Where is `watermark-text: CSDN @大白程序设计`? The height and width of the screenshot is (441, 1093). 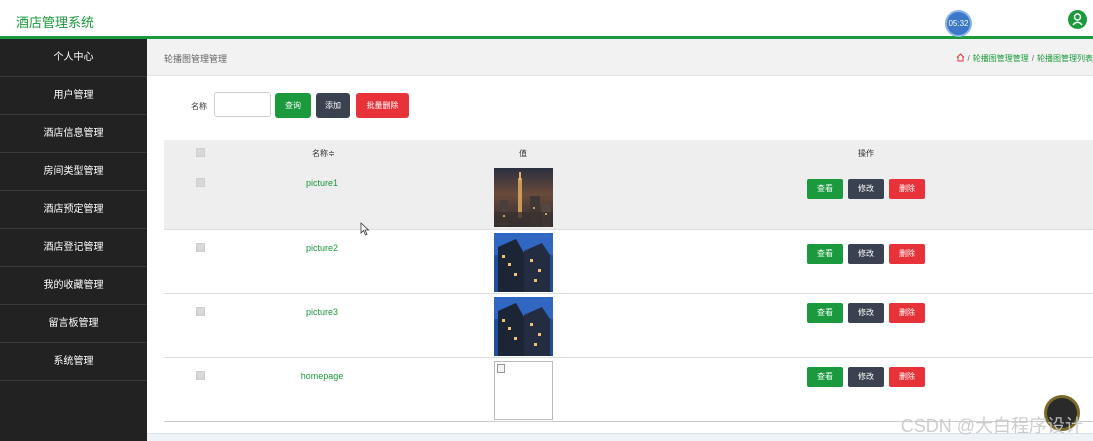
watermark-text: CSDN @大白程序设计 is located at coordinates (991, 426).